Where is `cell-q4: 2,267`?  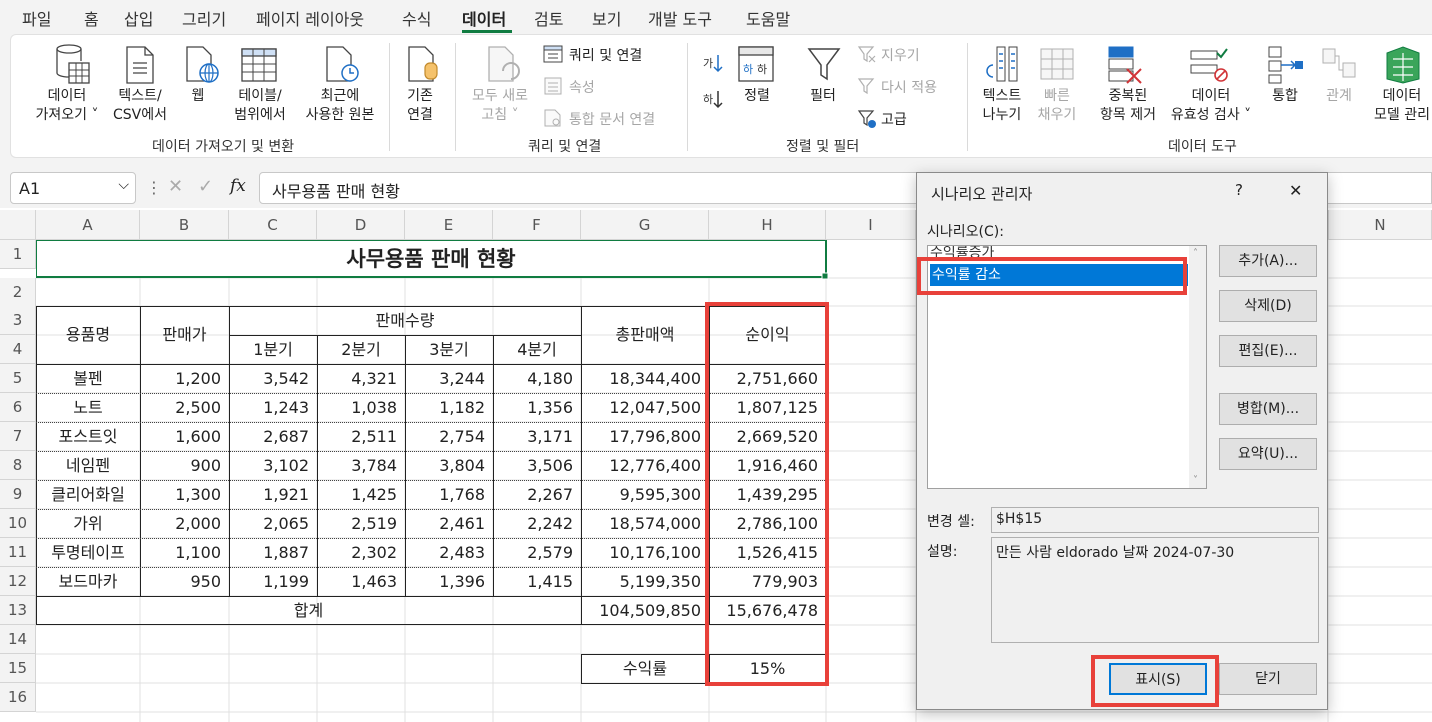
cell-q4: 2,267 is located at coordinates (537, 494).